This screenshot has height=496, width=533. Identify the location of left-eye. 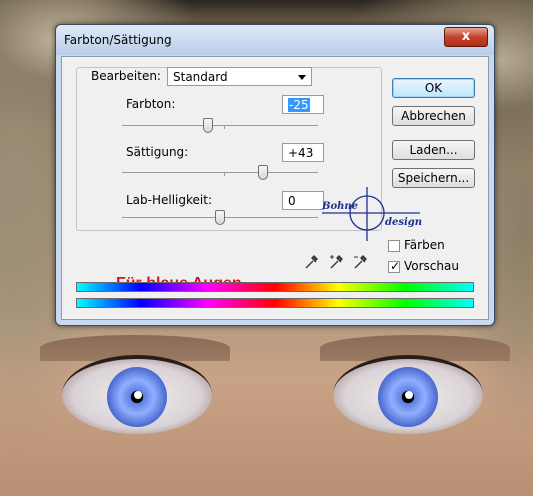
(137, 394).